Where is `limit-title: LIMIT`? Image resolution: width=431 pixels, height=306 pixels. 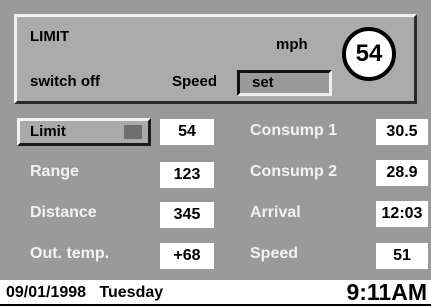
limit-title: LIMIT is located at coordinates (50, 36).